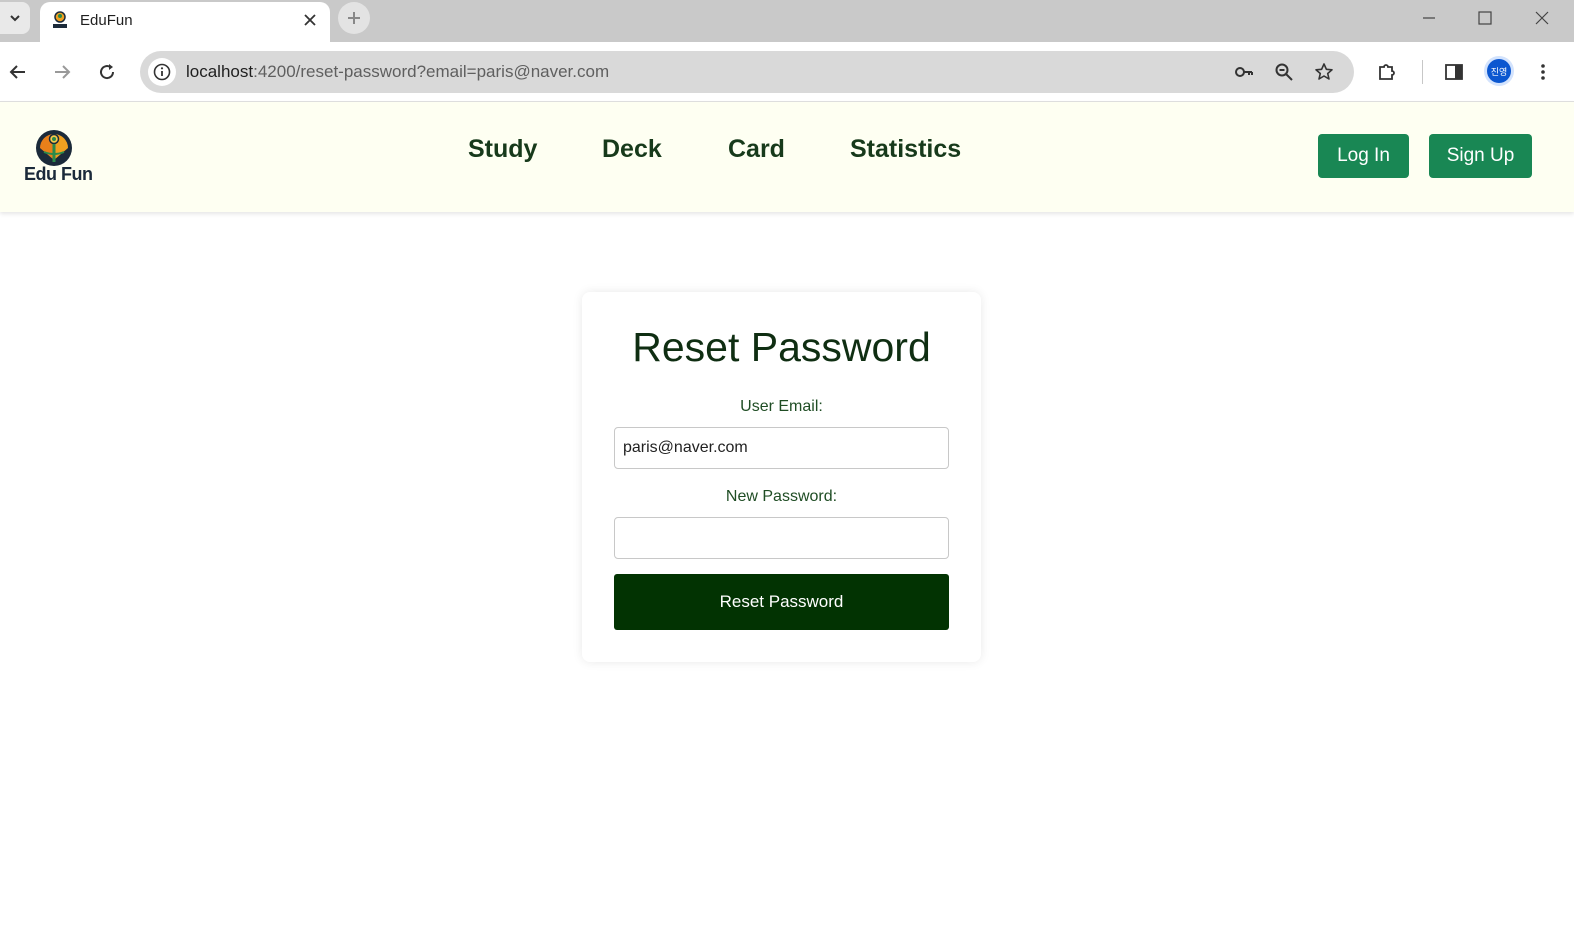  What do you see at coordinates (58, 174) in the screenshot?
I see `logo-text: Edu Fun` at bounding box center [58, 174].